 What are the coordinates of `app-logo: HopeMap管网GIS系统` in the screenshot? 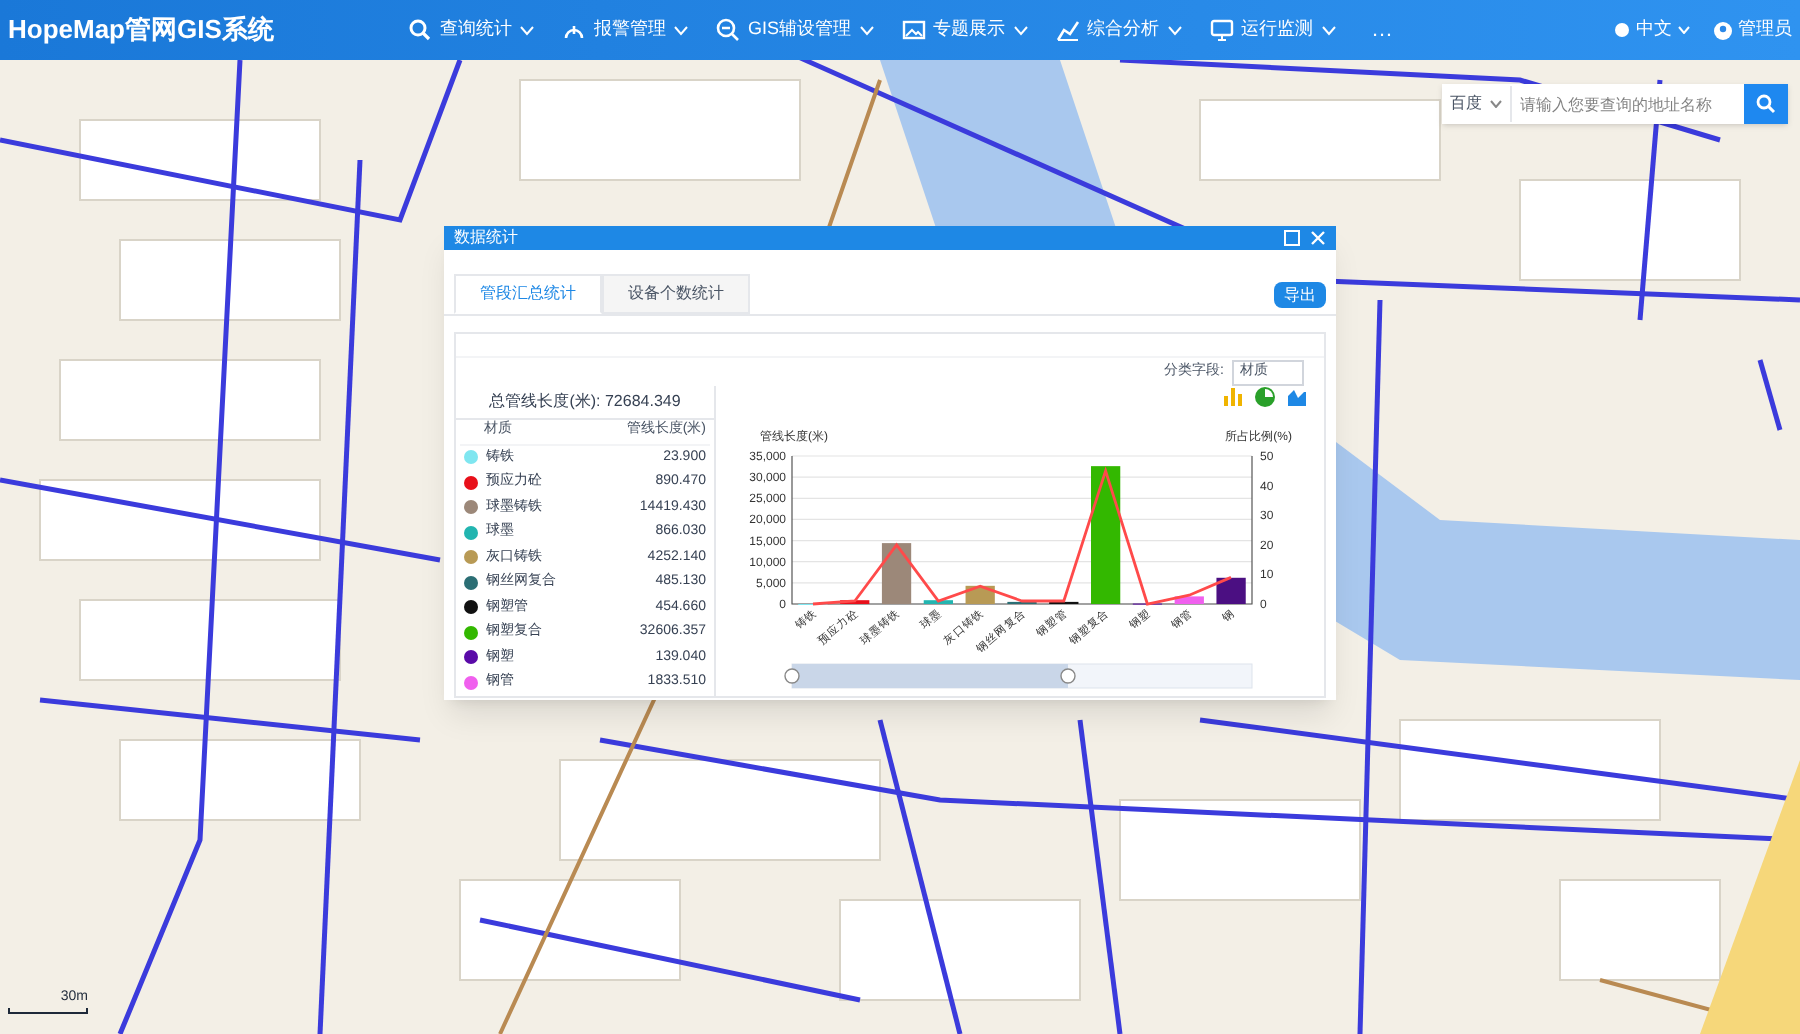 It's located at (142, 30).